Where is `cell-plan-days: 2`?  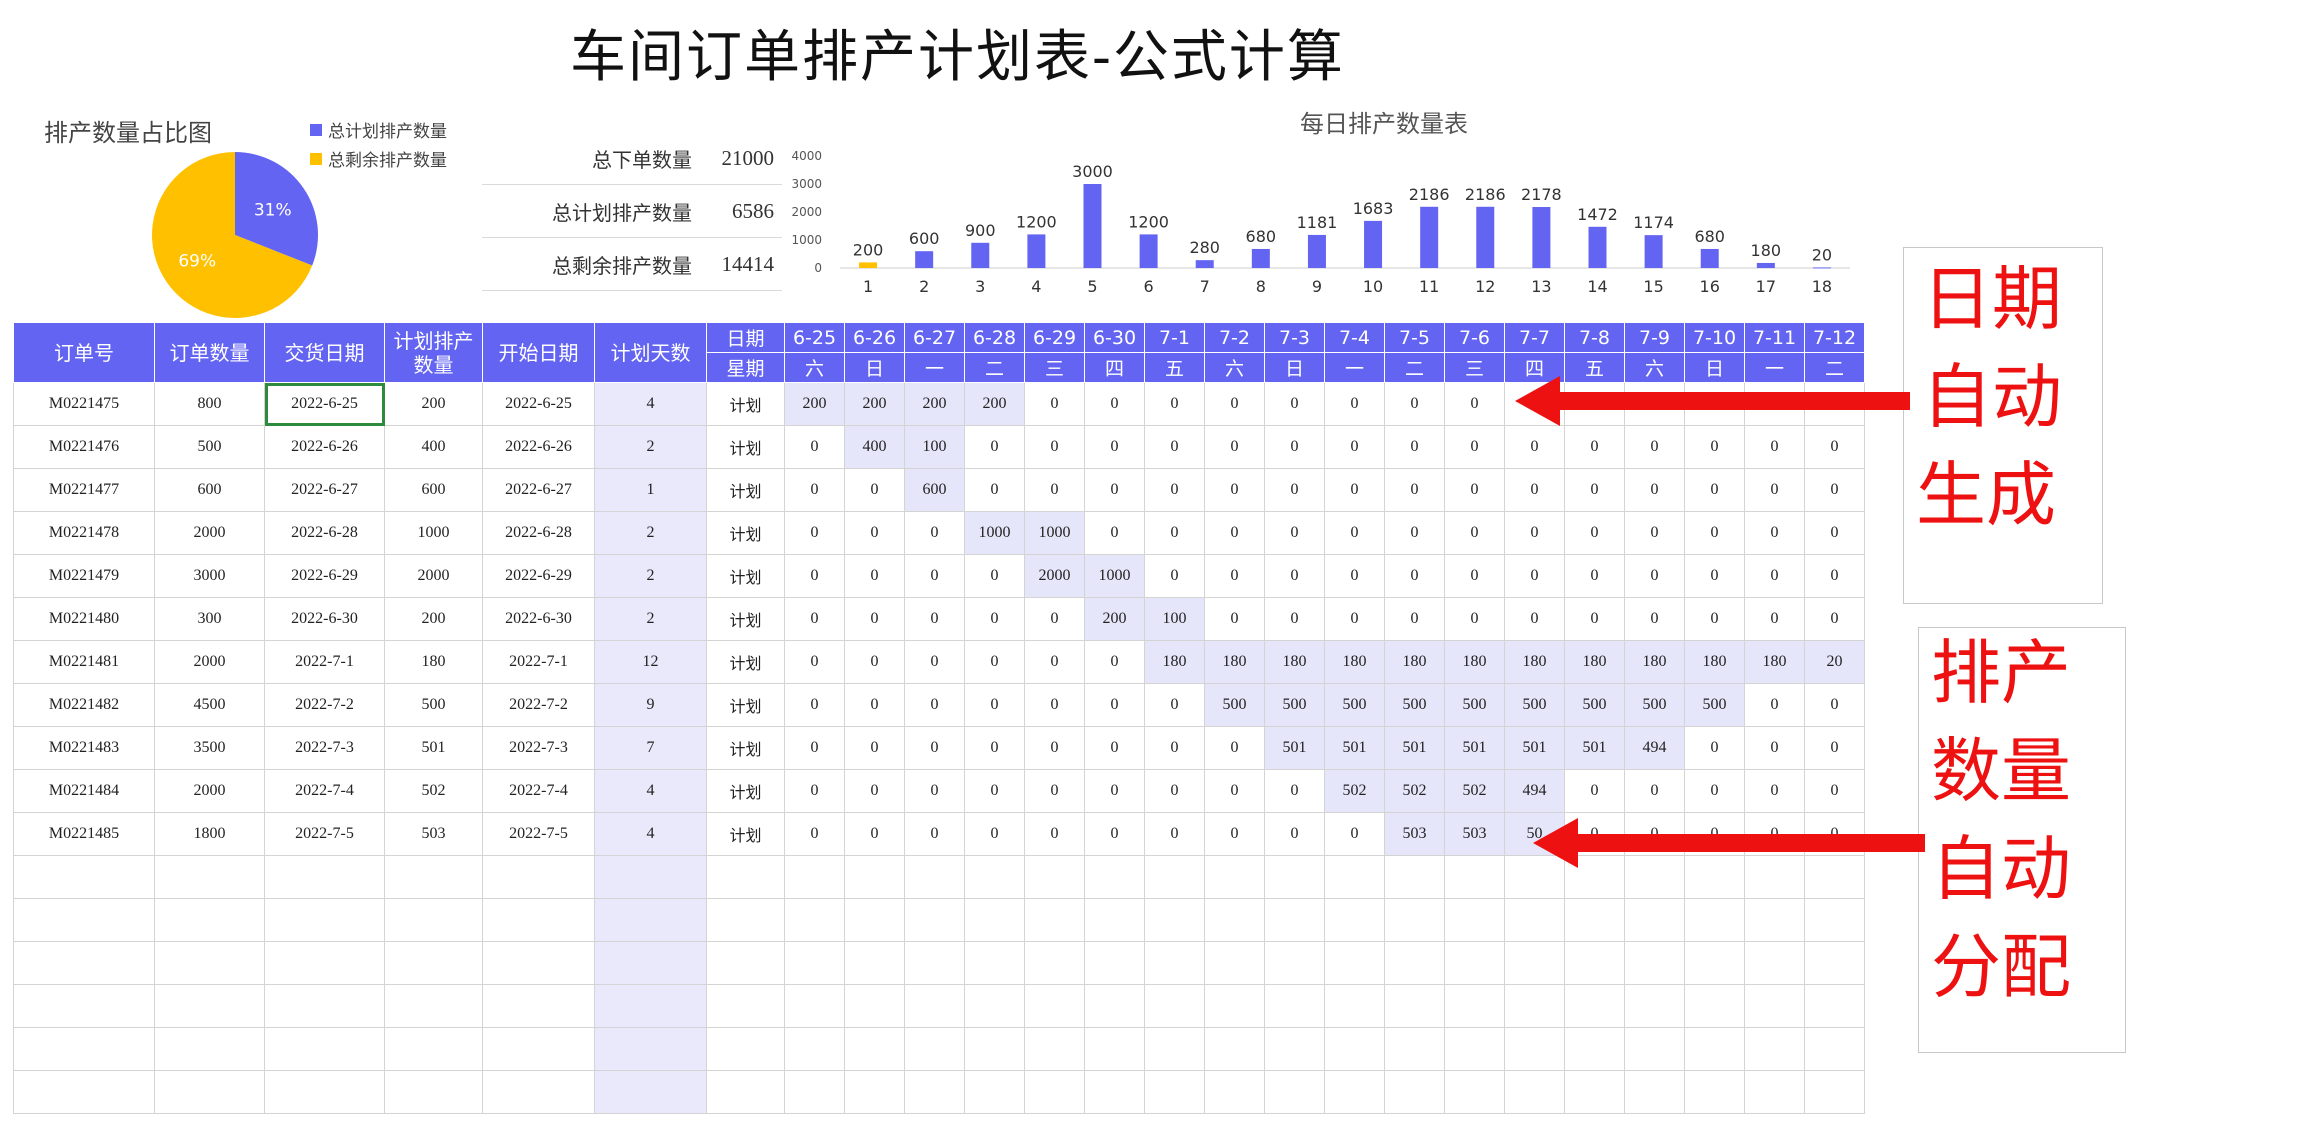
cell-plan-days: 2 is located at coordinates (650, 576).